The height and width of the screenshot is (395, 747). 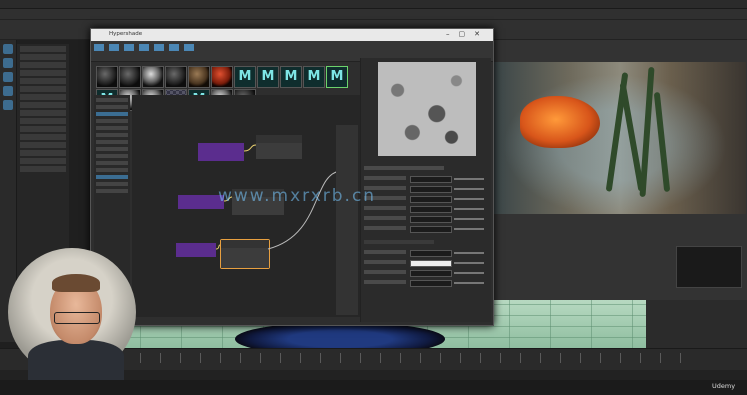 What do you see at coordinates (292, 35) in the screenshot?
I see `window-titlebar: Hypershade –▢✕` at bounding box center [292, 35].